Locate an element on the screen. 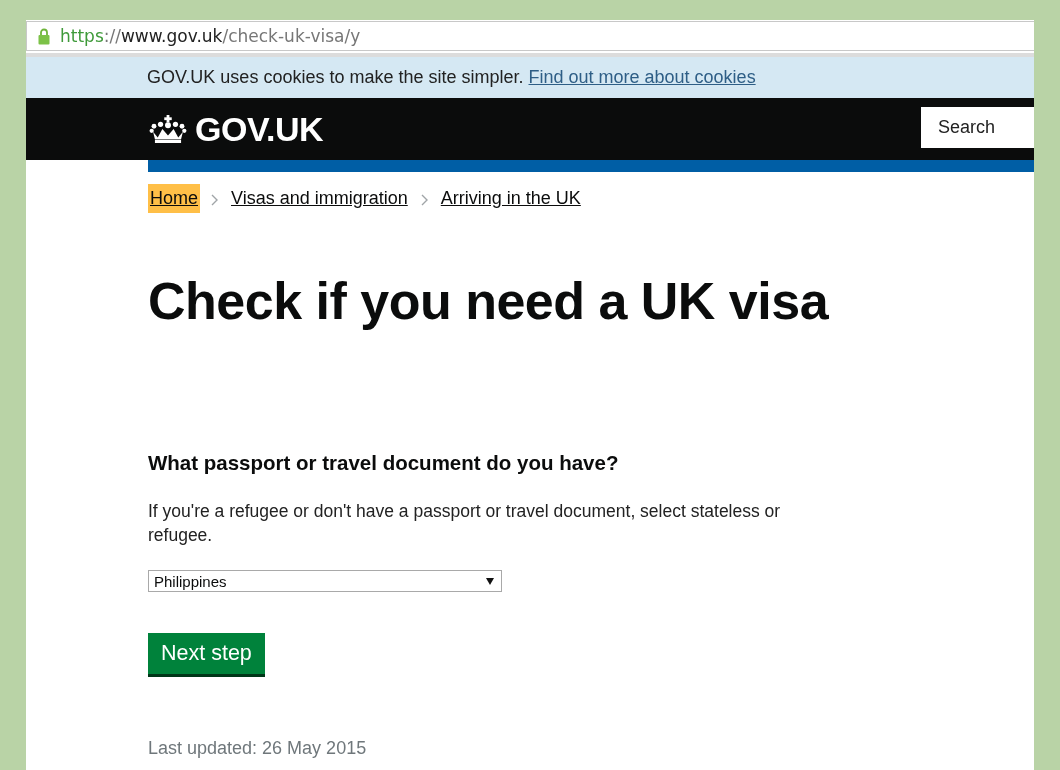  country-select: Philippines is located at coordinates (325, 581).